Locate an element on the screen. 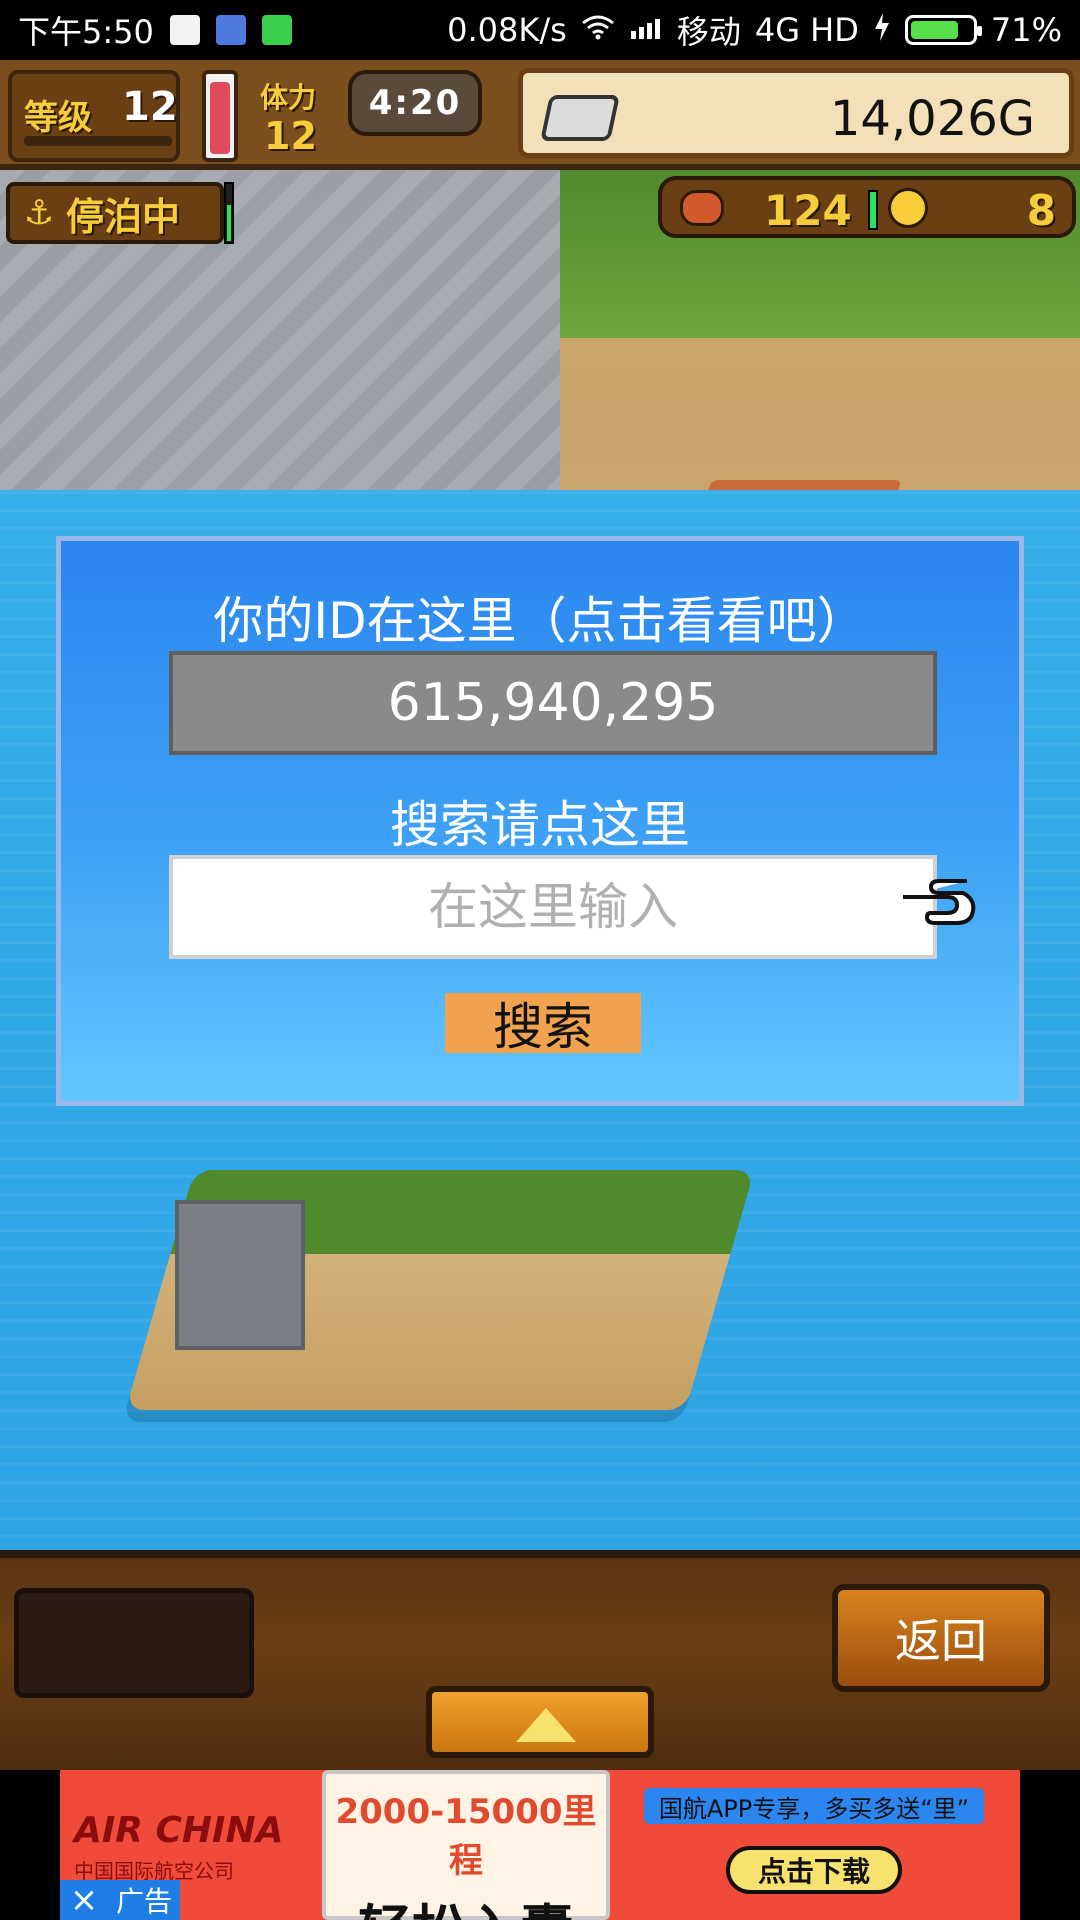 The height and width of the screenshot is (1920, 1080). dialog-title: 你的ID在这里（点击看看吧） is located at coordinates (540, 621).